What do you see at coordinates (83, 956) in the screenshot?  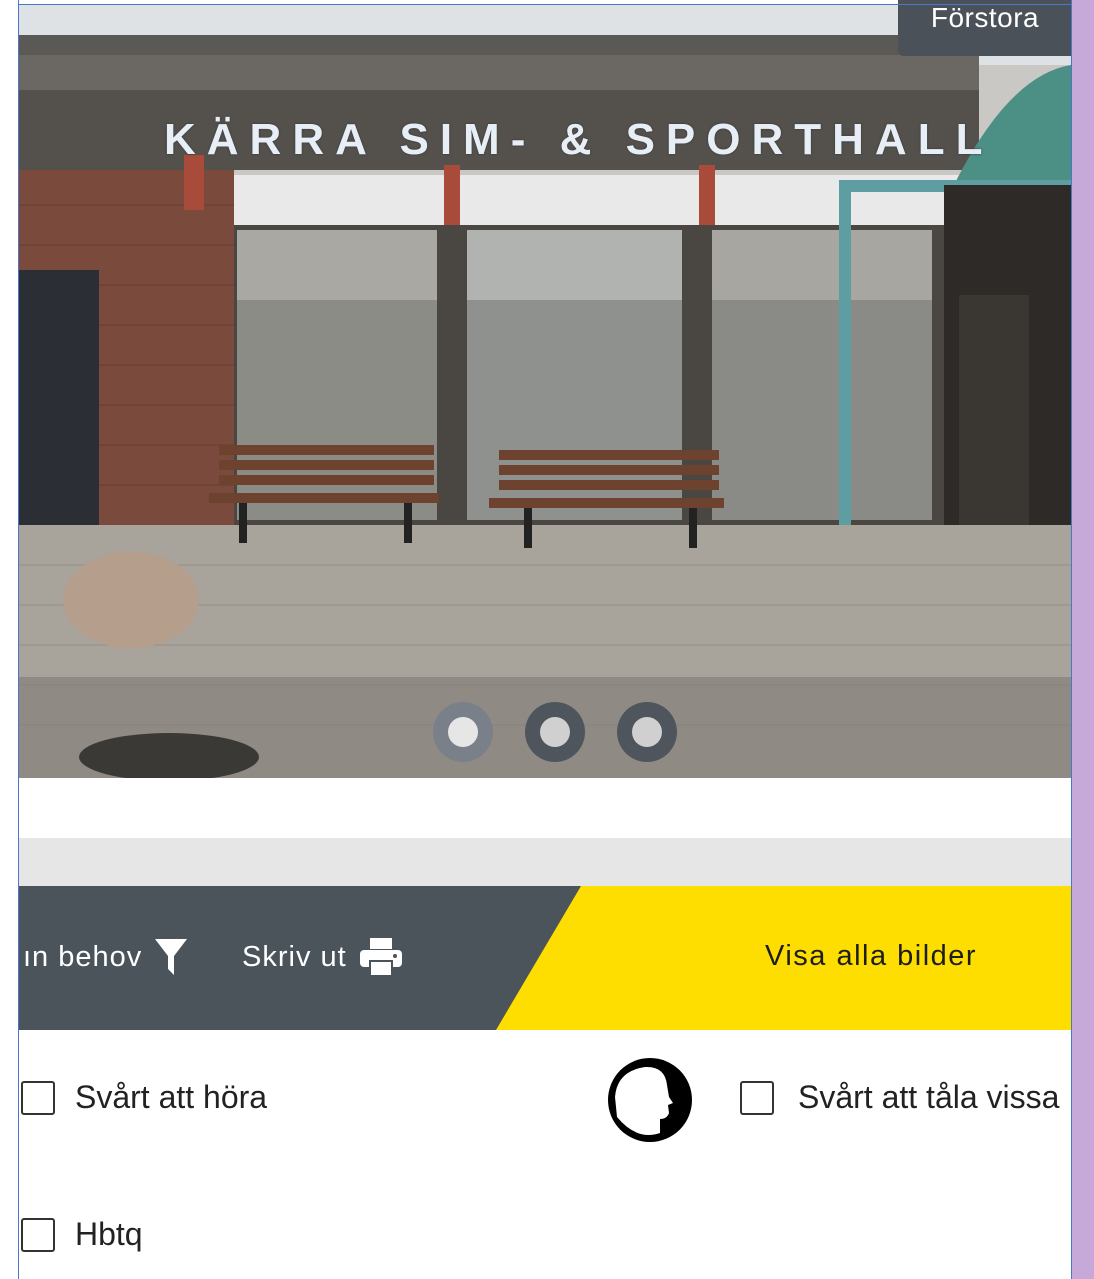 I see `filter-needs-label: ın behov` at bounding box center [83, 956].